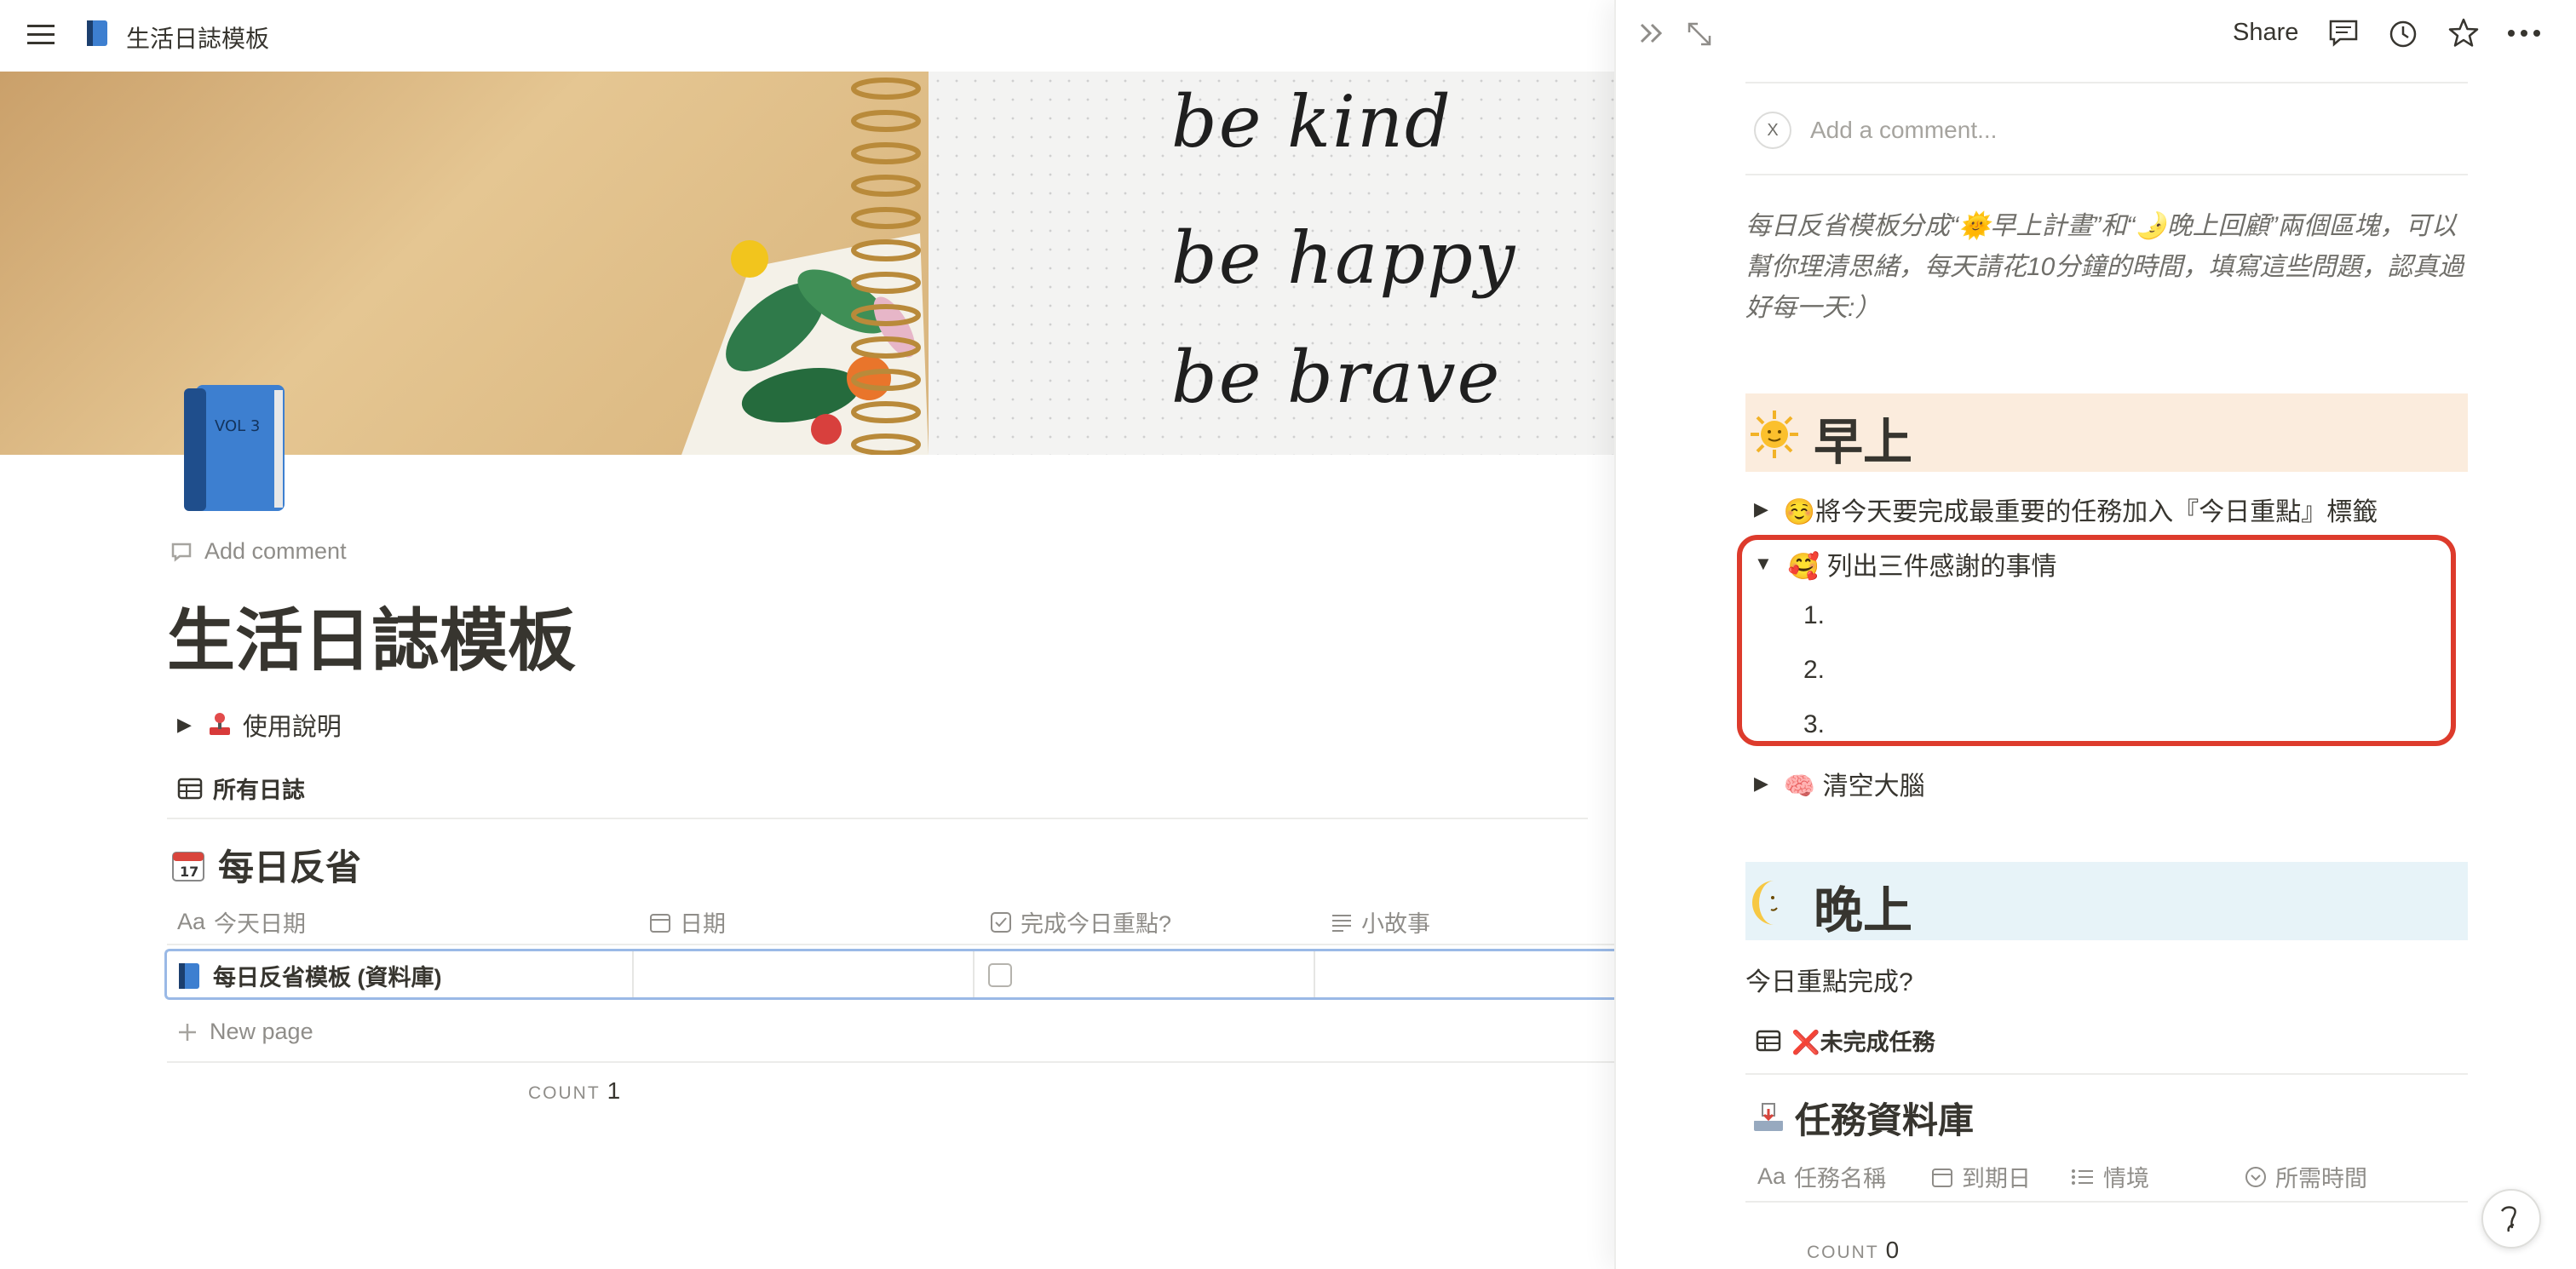  Describe the element at coordinates (260, 725) in the screenshot. I see `usage-toggle: ▶ 使用說明` at that location.